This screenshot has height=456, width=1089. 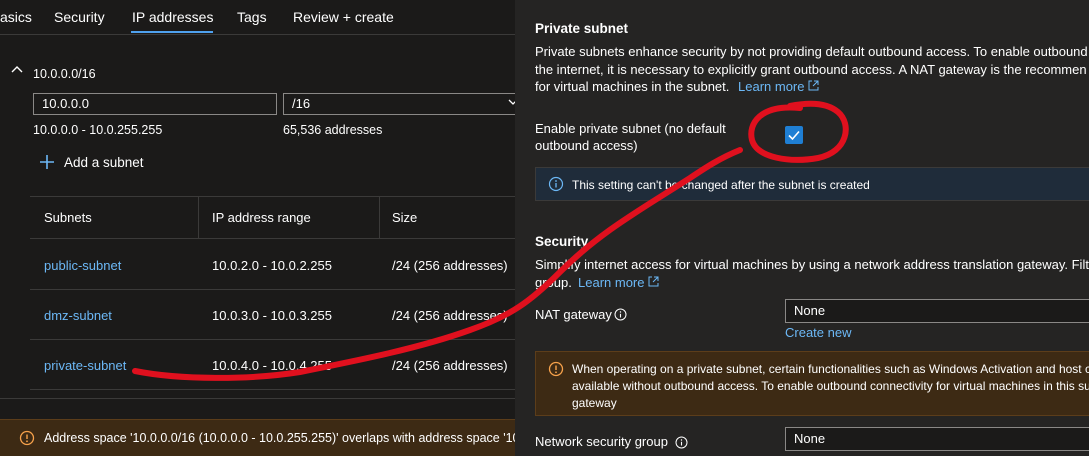 I want to click on header-ip-range: IP address range, so click(x=261, y=217).